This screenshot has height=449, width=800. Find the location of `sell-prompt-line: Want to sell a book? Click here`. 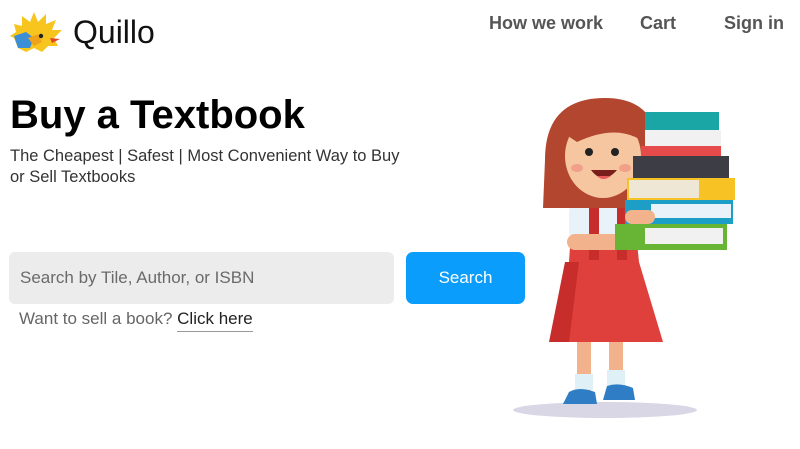

sell-prompt-line: Want to sell a book? Click here is located at coordinates (136, 320).